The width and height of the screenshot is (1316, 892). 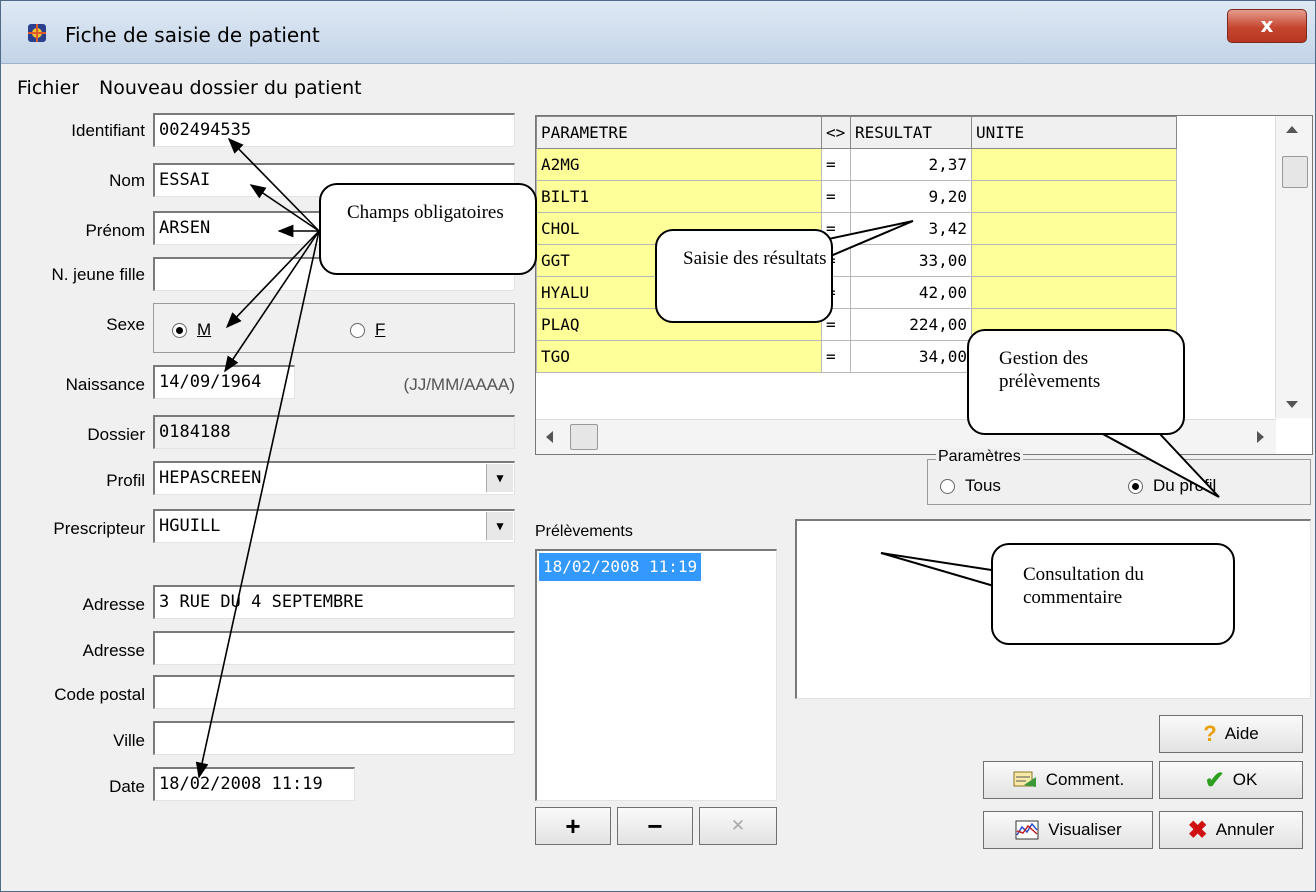 What do you see at coordinates (620, 567) in the screenshot?
I see `list-item: 18/02/2008 11:19` at bounding box center [620, 567].